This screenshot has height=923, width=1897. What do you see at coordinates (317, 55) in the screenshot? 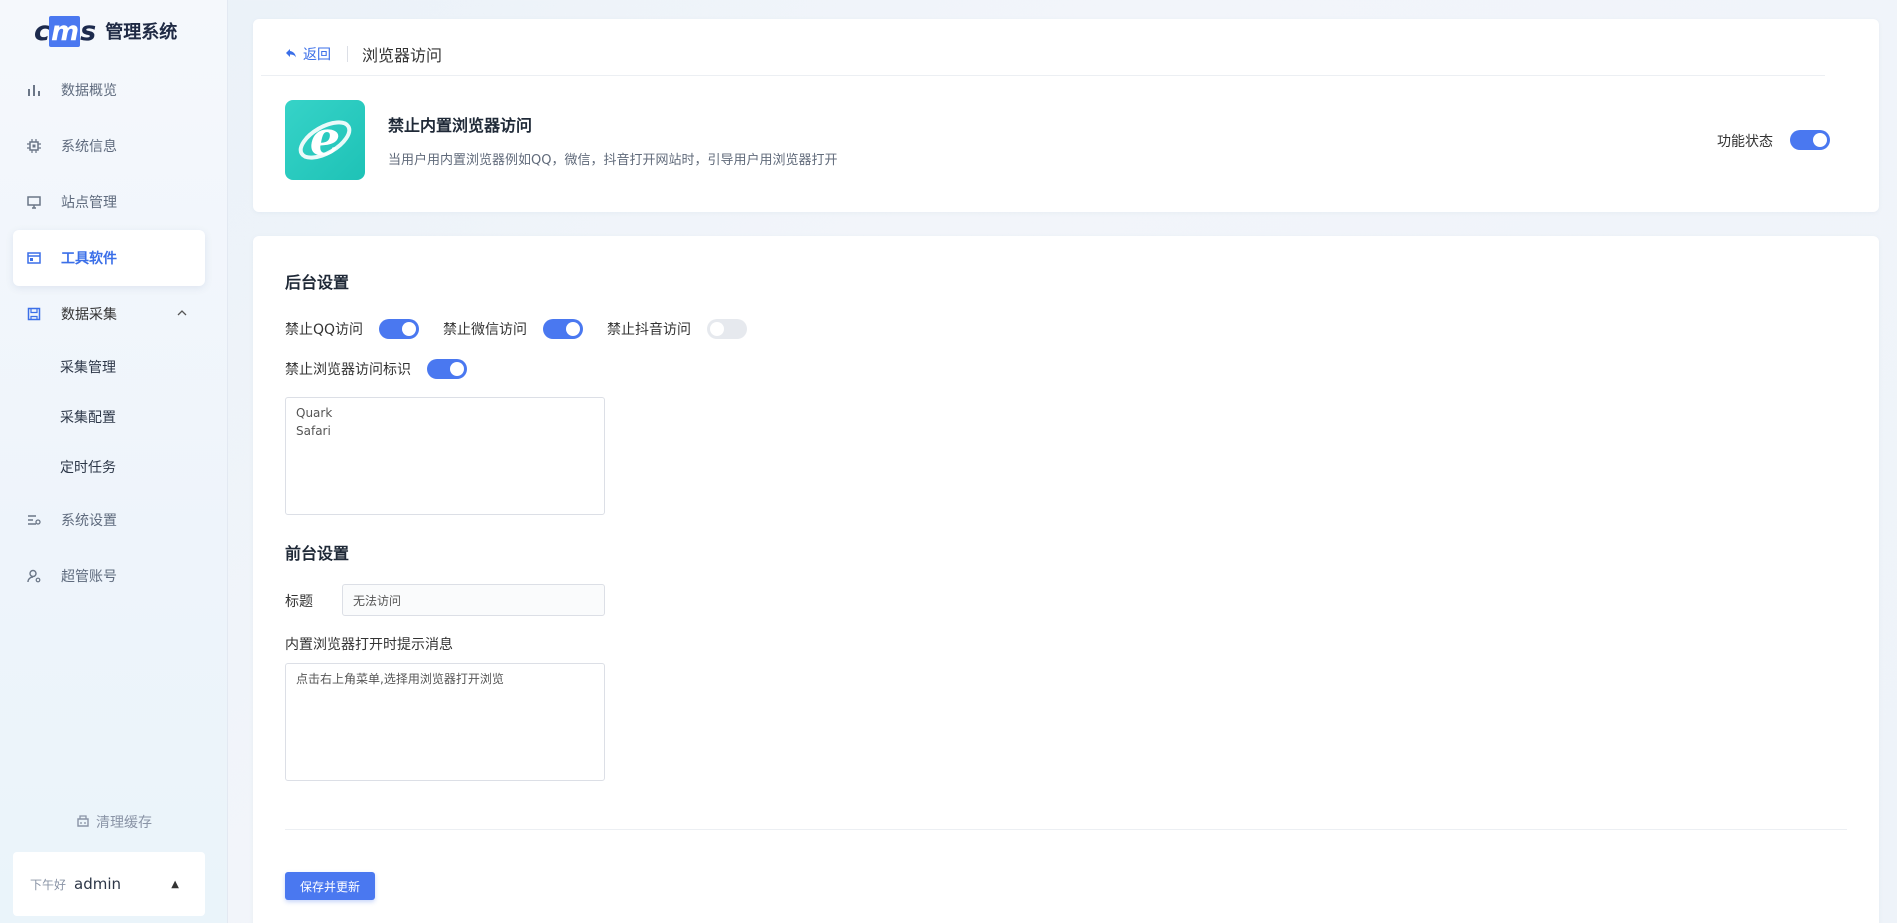
I see `back-label: 返回` at bounding box center [317, 55].